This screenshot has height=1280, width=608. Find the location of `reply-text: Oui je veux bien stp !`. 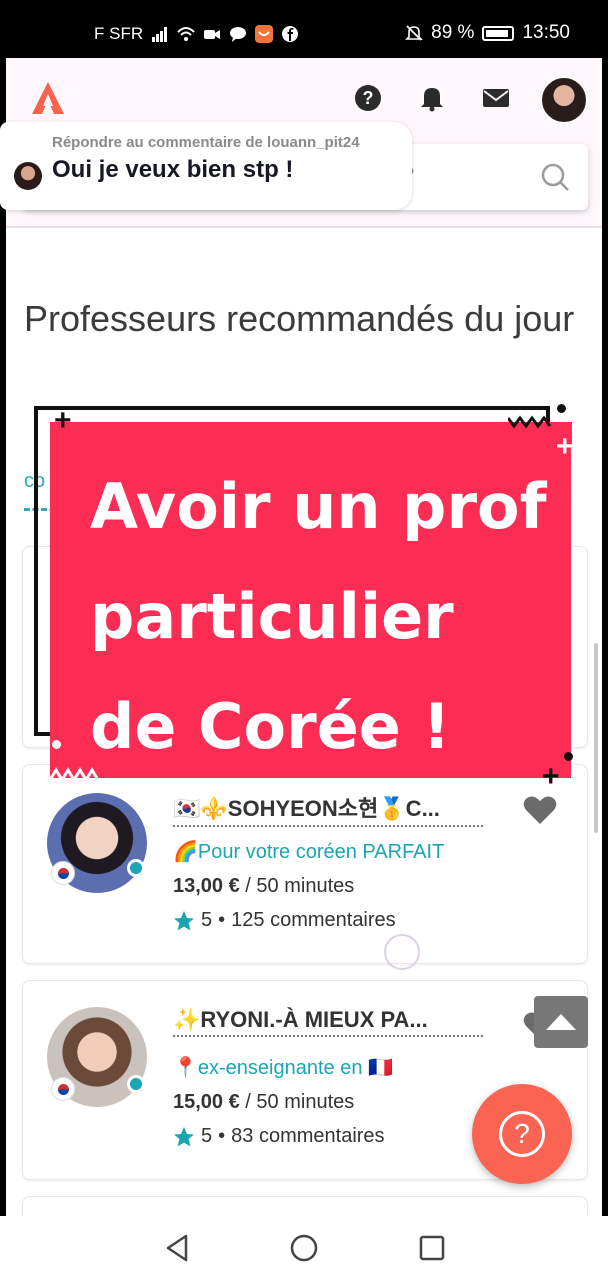

reply-text: Oui je veux bien stp ! is located at coordinates (173, 169).